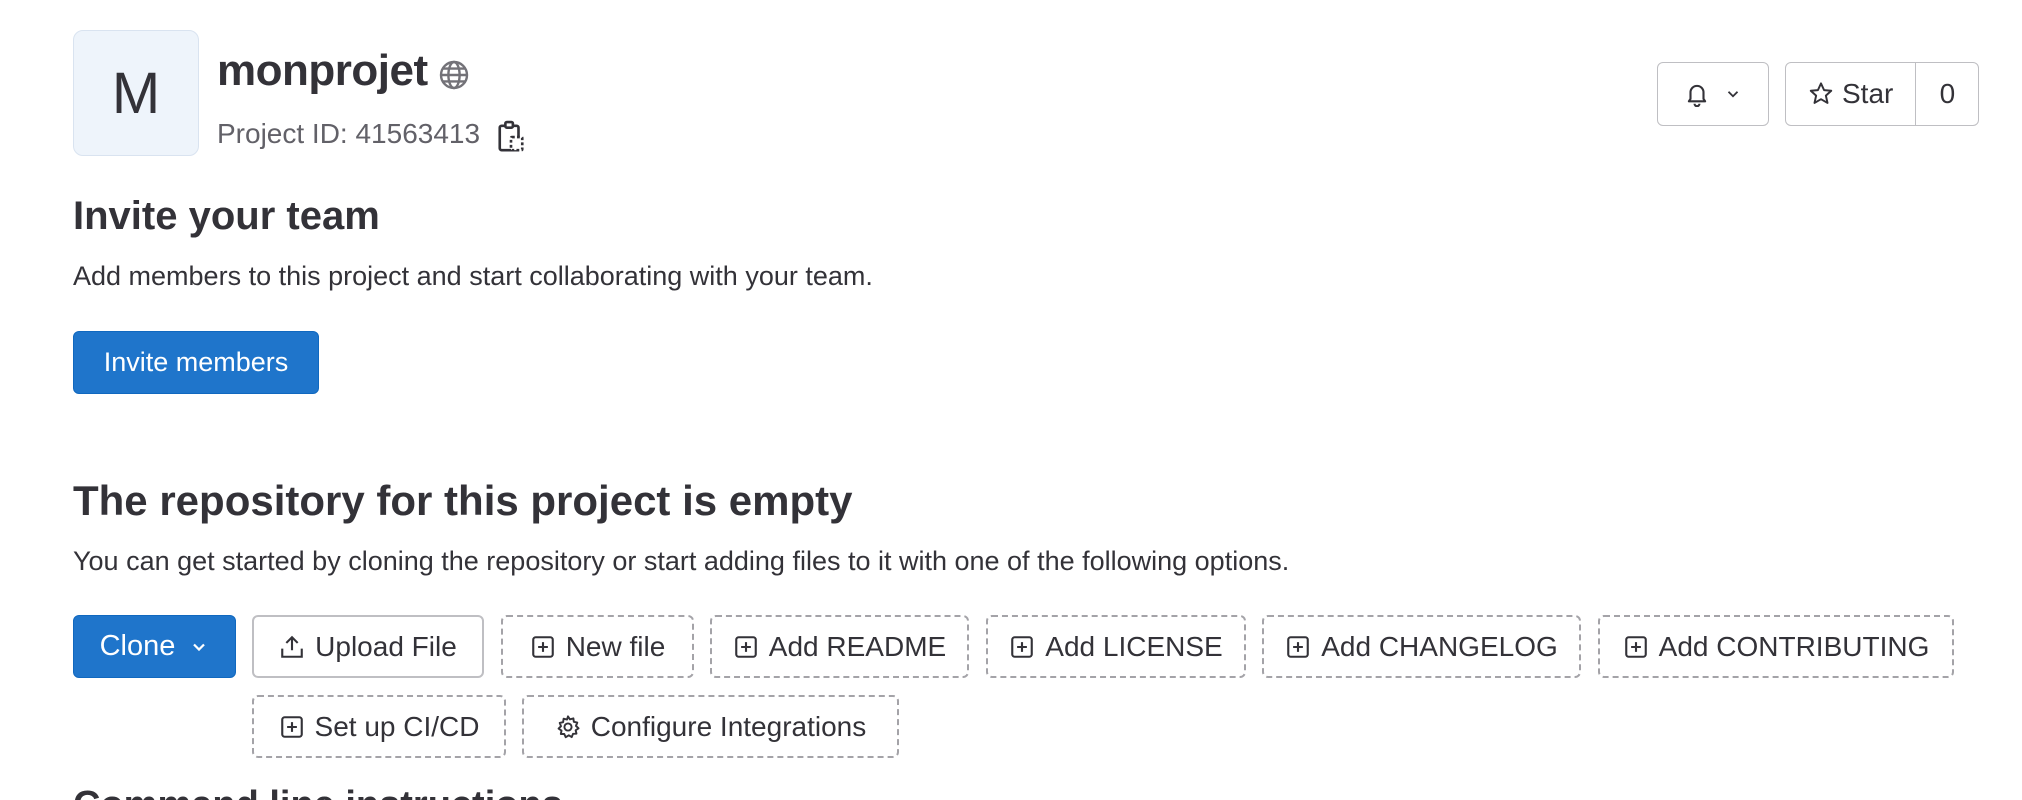  I want to click on add-readme-label: Add README, so click(857, 646).